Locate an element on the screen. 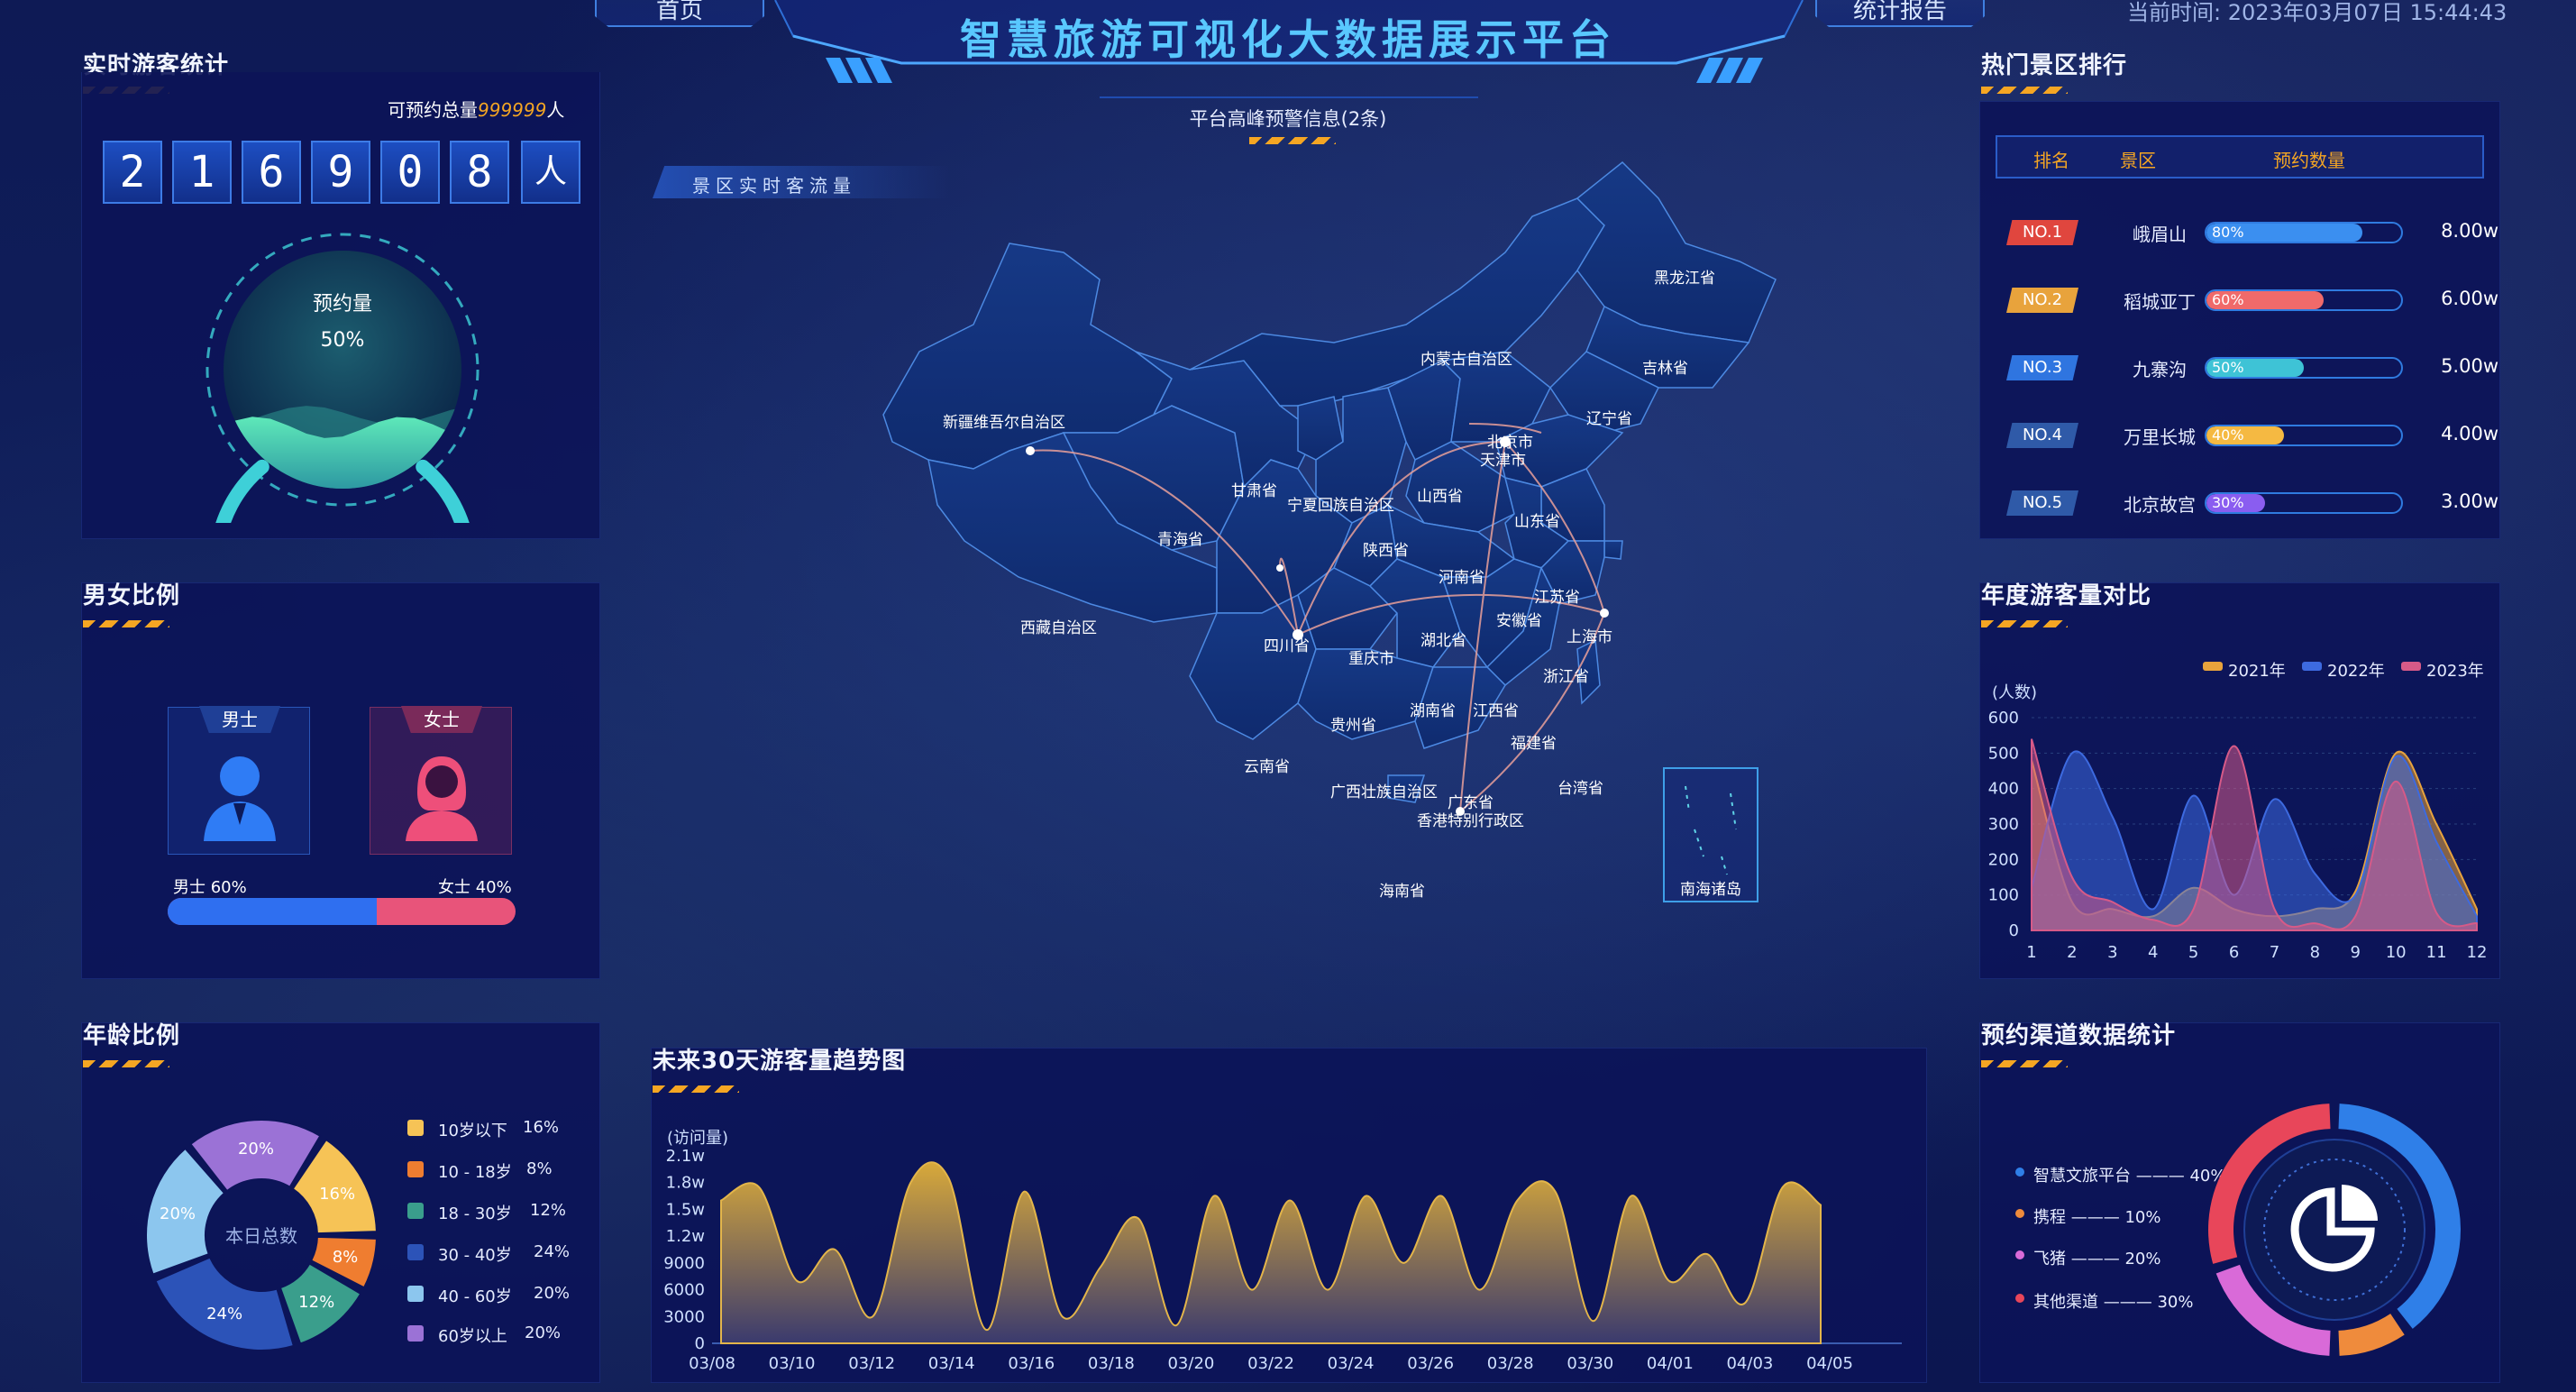 Image resolution: width=2576 pixels, height=1392 pixels. female-icon is located at coordinates (442, 798).